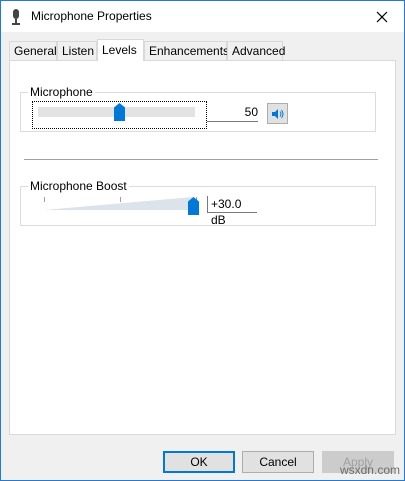  Describe the element at coordinates (61, 92) in the screenshot. I see `microphone-label: Microphone` at that location.